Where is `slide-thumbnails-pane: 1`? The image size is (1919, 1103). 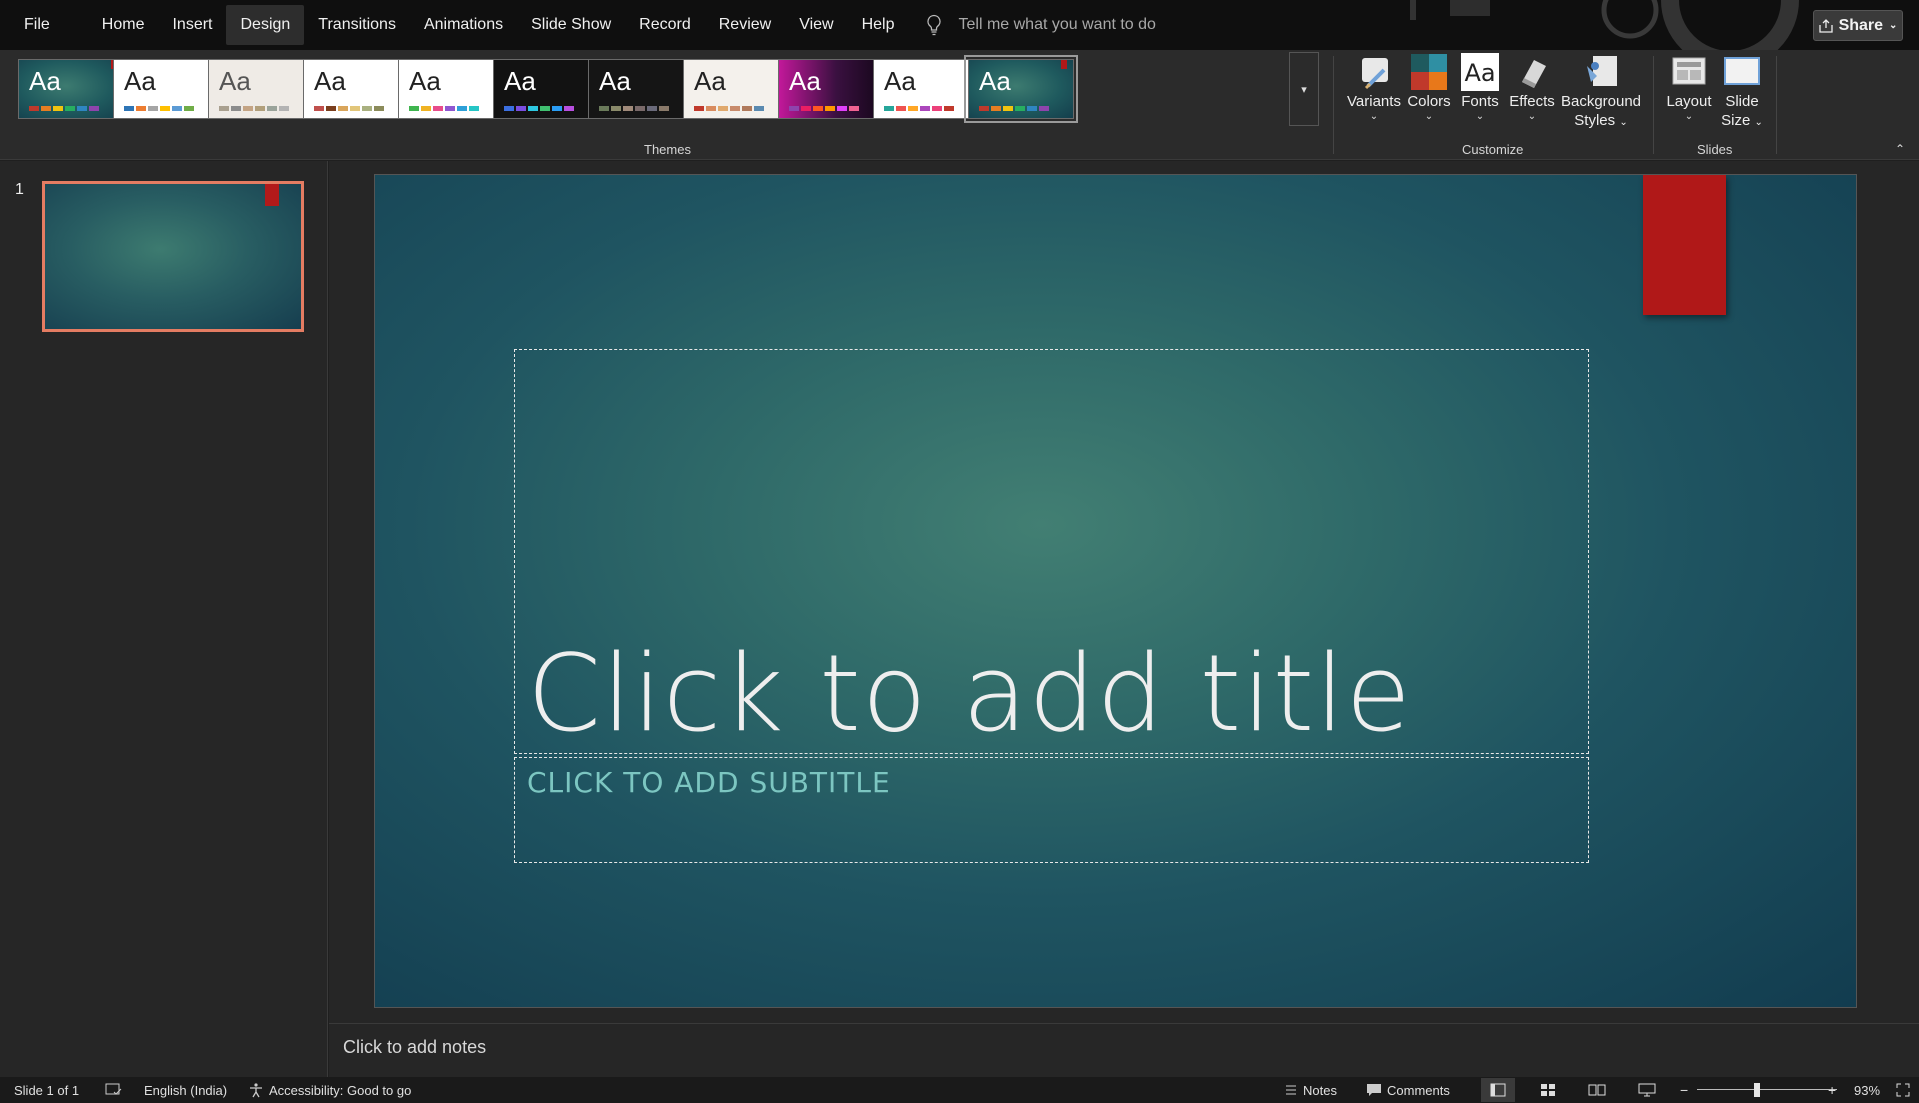
slide-thumbnails-pane: 1 is located at coordinates (164, 619).